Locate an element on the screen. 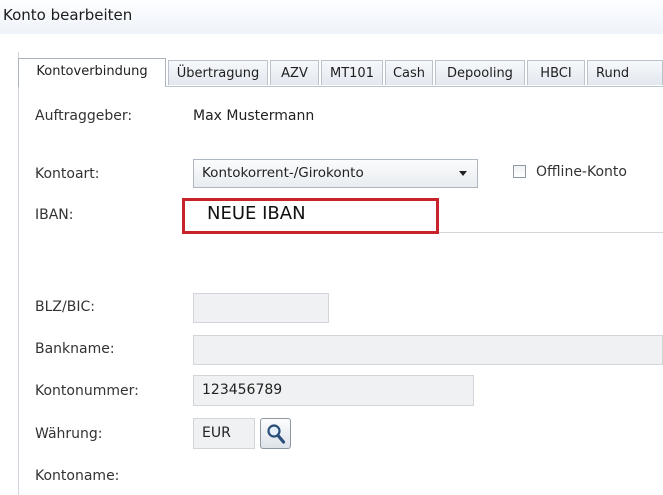 The height and width of the screenshot is (495, 663). tab-depooling: Depooling is located at coordinates (480, 72).